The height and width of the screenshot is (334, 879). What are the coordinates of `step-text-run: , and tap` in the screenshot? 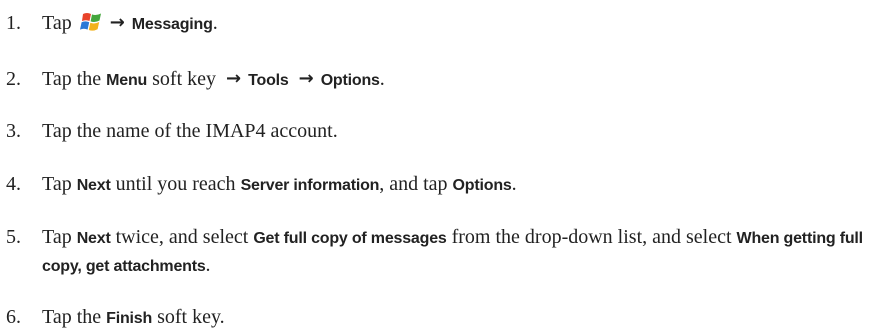 It's located at (416, 184).